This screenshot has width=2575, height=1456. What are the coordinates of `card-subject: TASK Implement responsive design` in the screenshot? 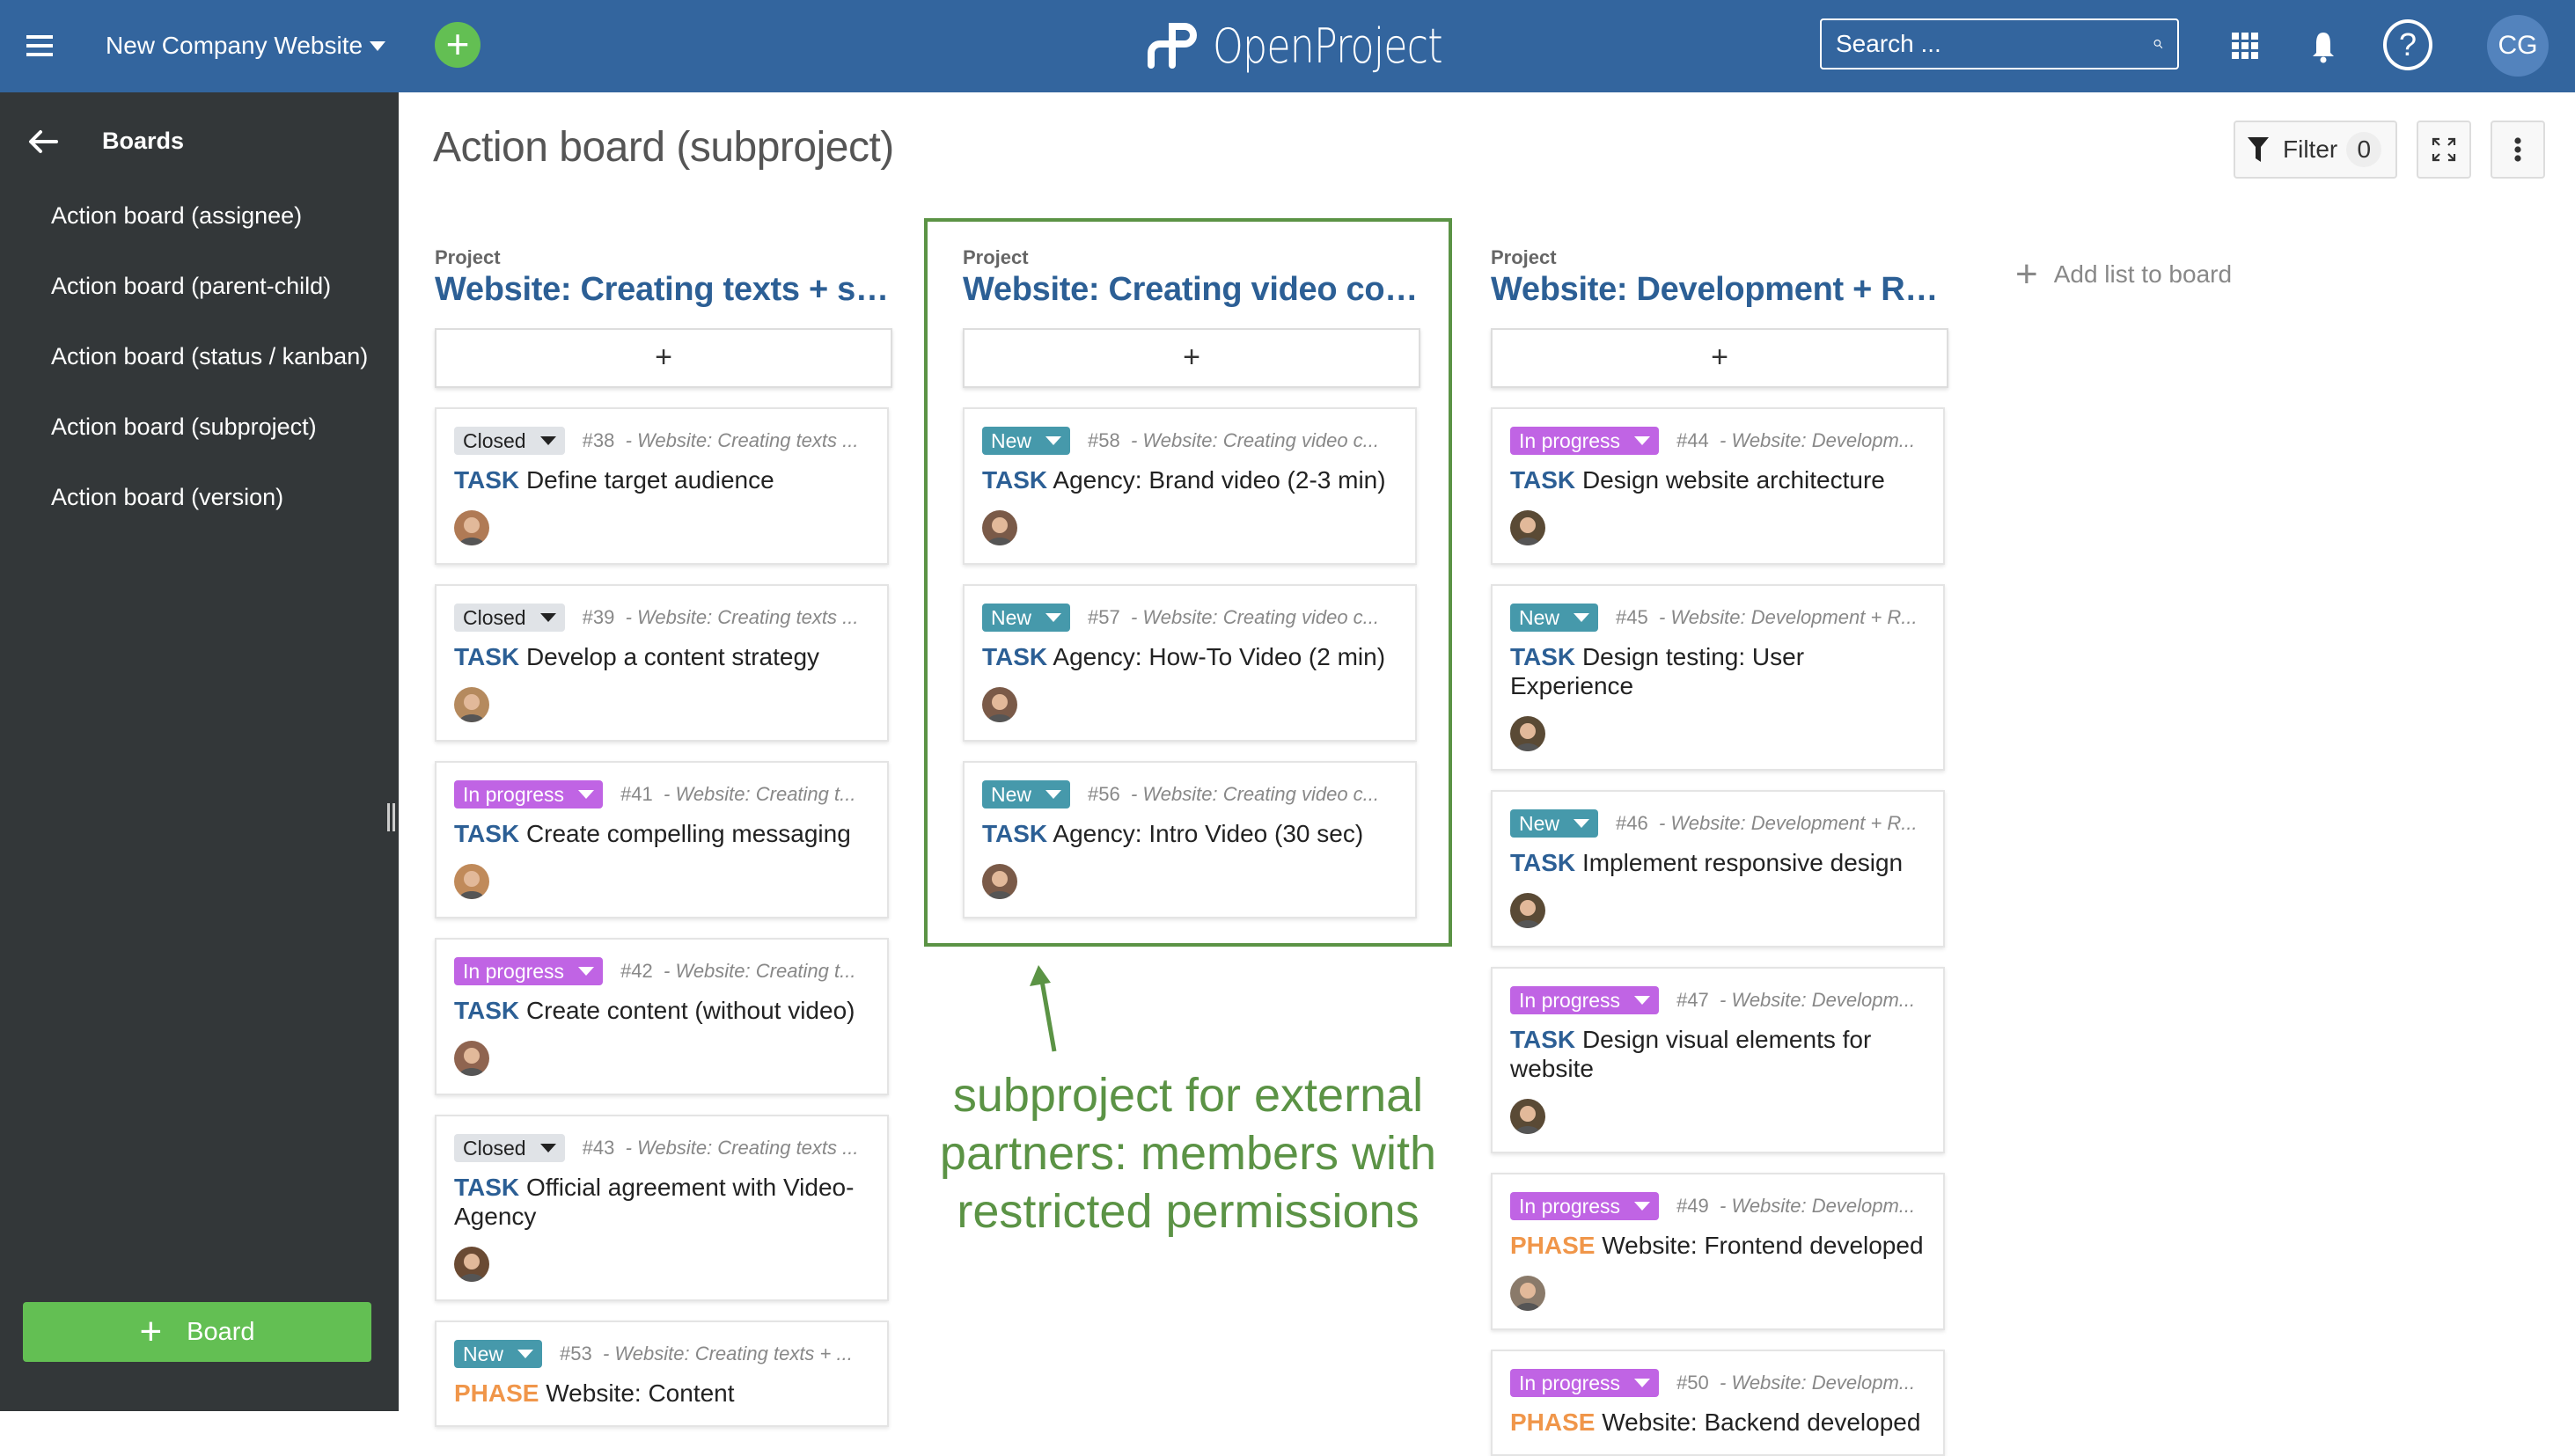 It's located at (1718, 862).